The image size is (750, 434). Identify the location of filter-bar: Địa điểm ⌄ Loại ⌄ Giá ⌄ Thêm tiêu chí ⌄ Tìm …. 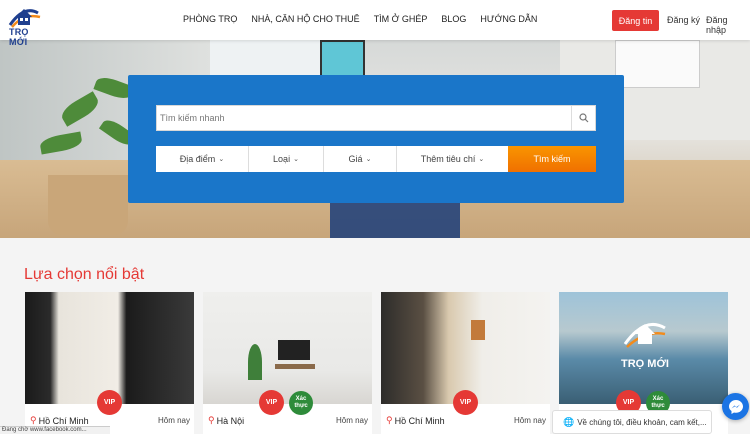
(376, 159).